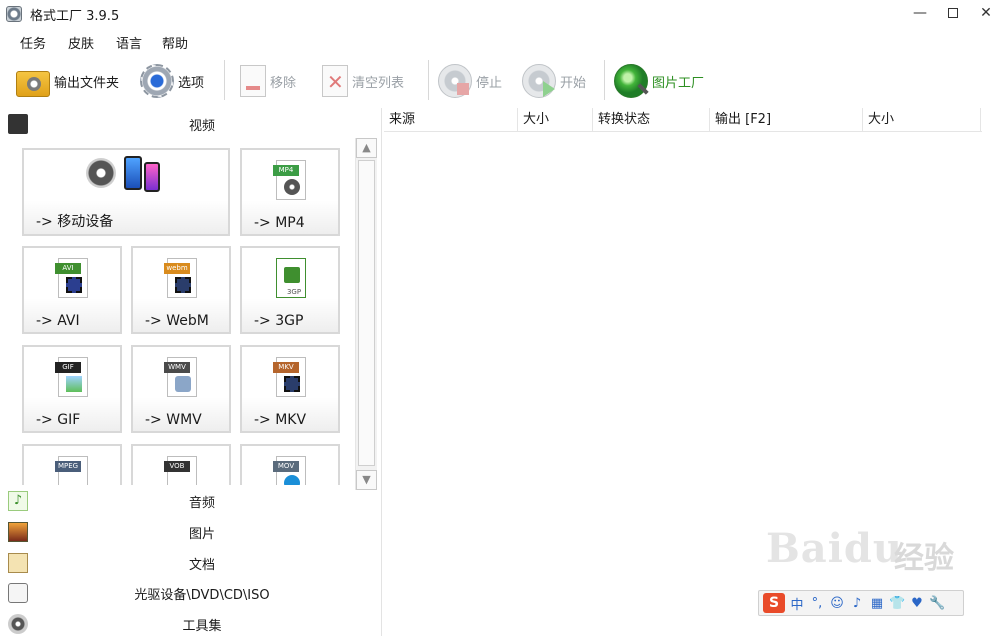 Image resolution: width=1000 pixels, height=636 pixels. Describe the element at coordinates (897, 603) in the screenshot. I see `skin-icon: 👕` at that location.